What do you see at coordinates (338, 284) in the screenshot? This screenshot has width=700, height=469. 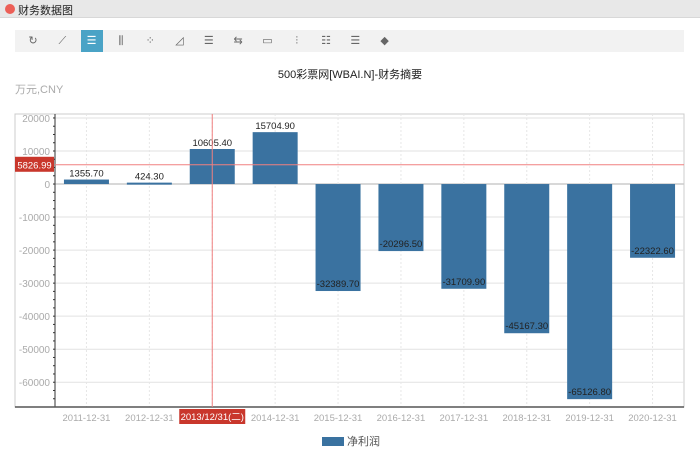 I see `bar-value-label: -32389.70` at bounding box center [338, 284].